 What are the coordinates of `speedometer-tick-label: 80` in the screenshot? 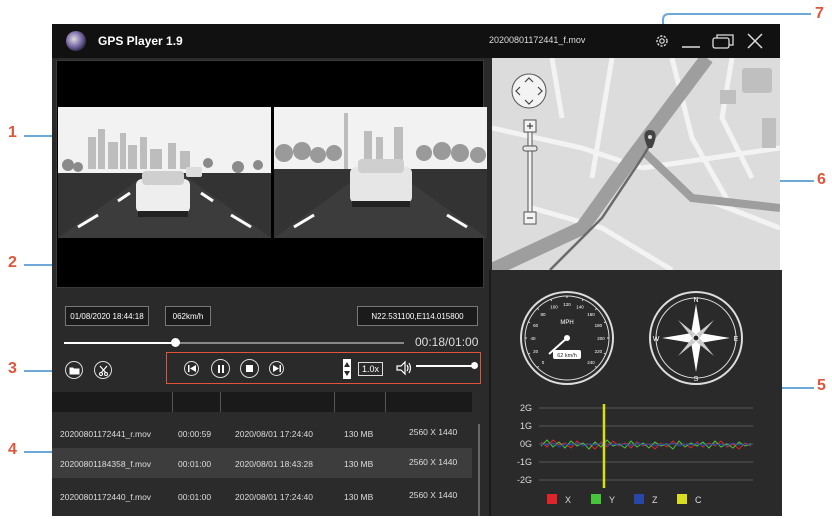 It's located at (543, 314).